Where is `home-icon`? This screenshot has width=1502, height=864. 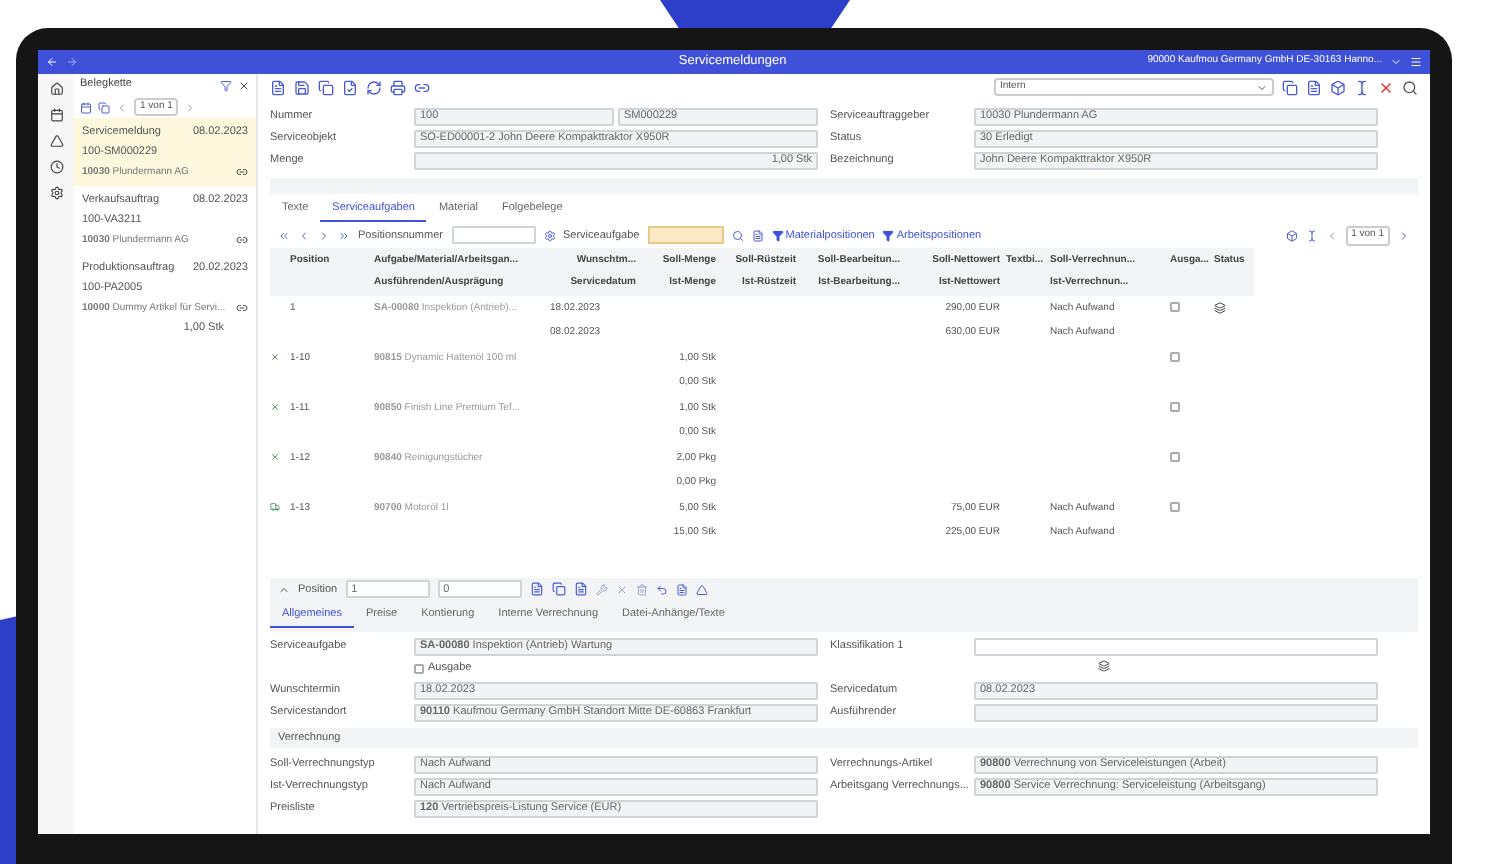 home-icon is located at coordinates (56, 89).